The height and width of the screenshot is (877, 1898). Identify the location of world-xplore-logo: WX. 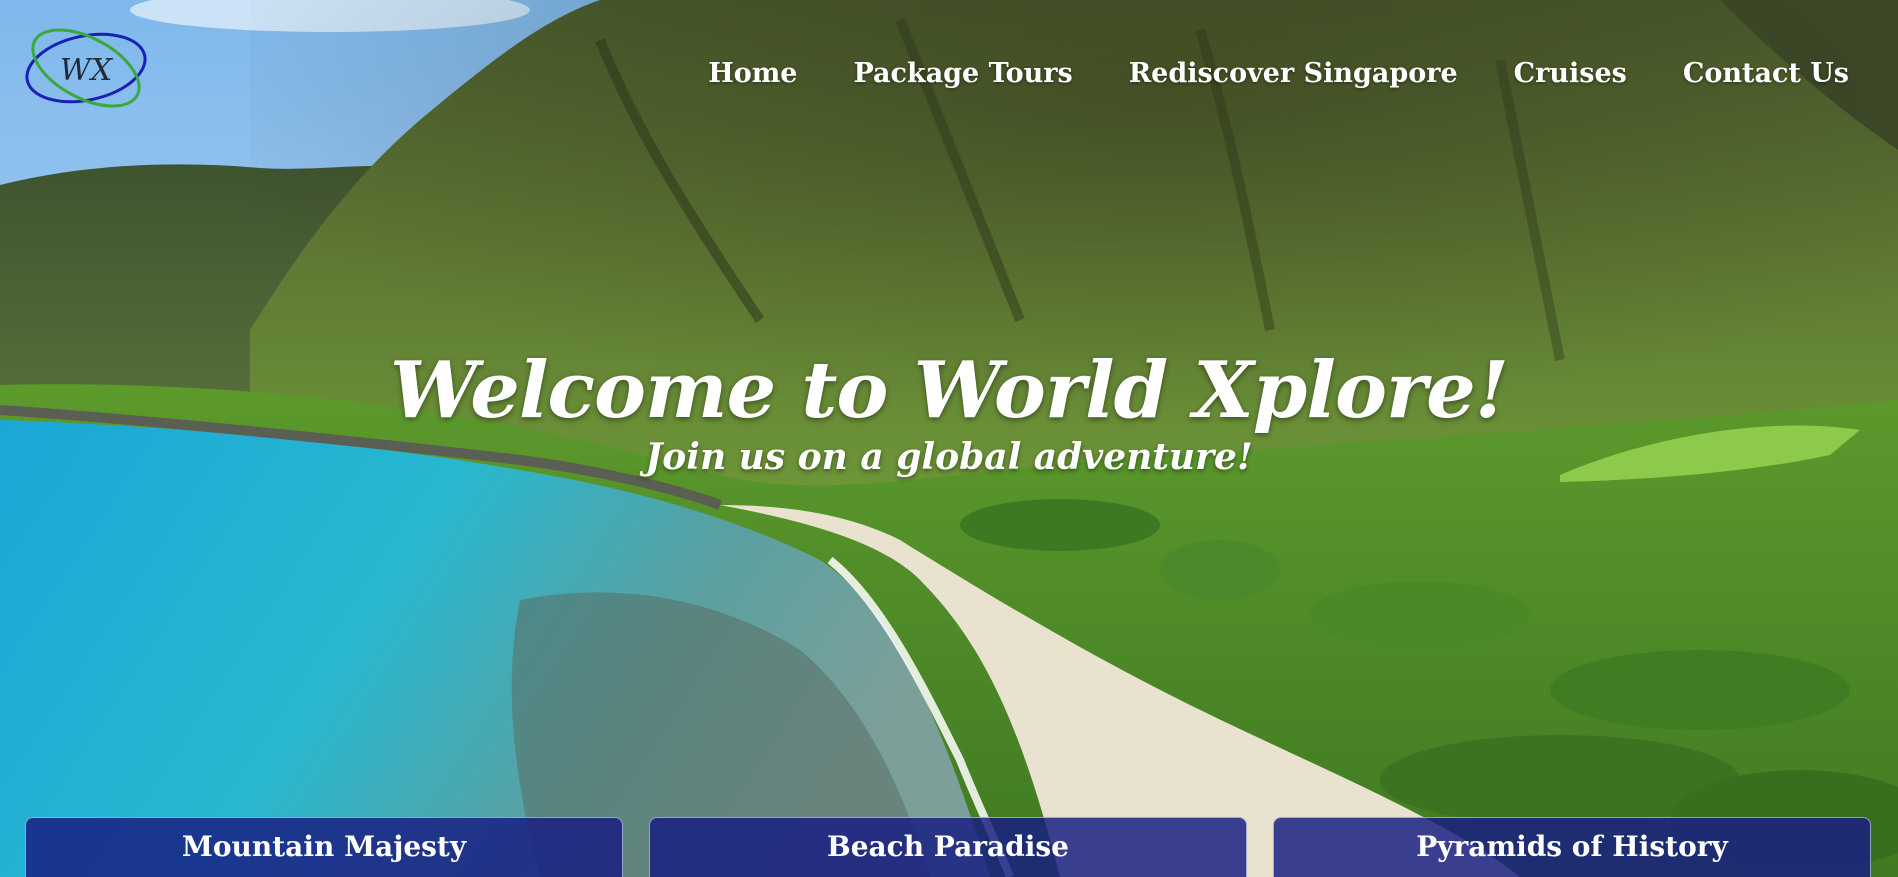
(87, 68).